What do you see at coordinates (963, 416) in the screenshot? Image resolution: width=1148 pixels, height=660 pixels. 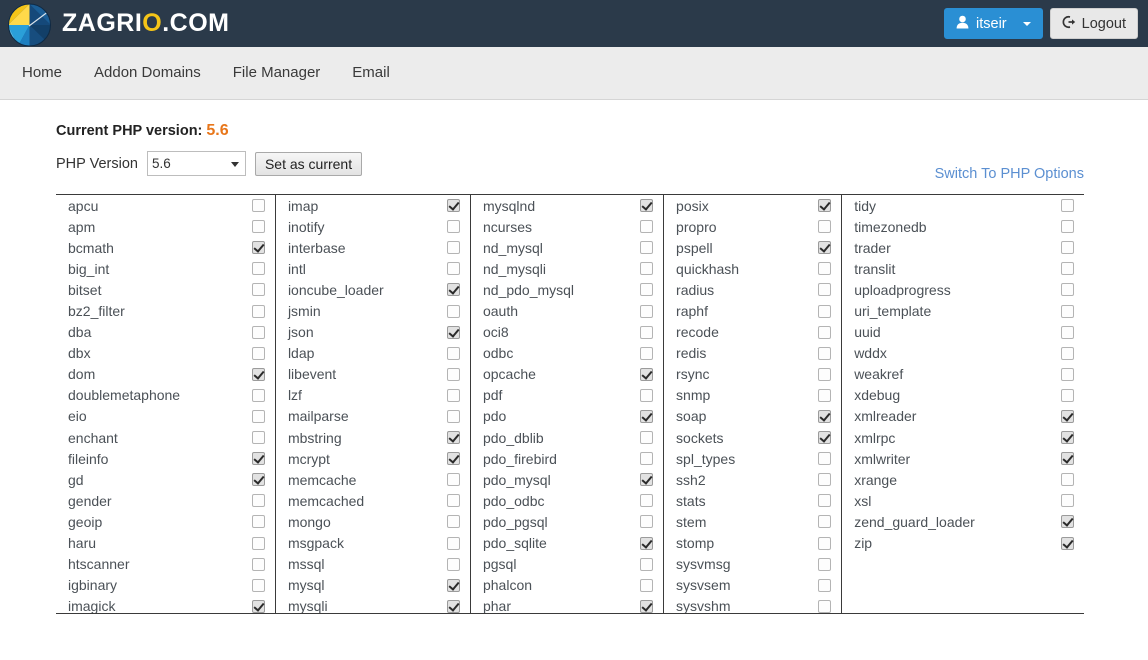 I see `extension-row: xmlreader` at bounding box center [963, 416].